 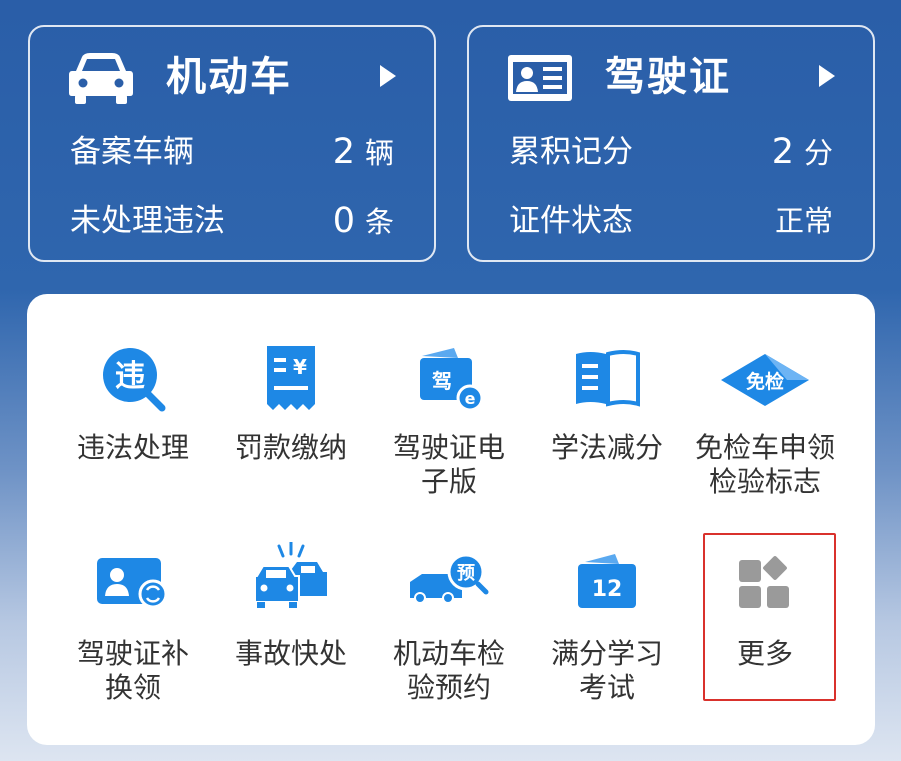 What do you see at coordinates (769, 617) in the screenshot?
I see `selection-highlight-box` at bounding box center [769, 617].